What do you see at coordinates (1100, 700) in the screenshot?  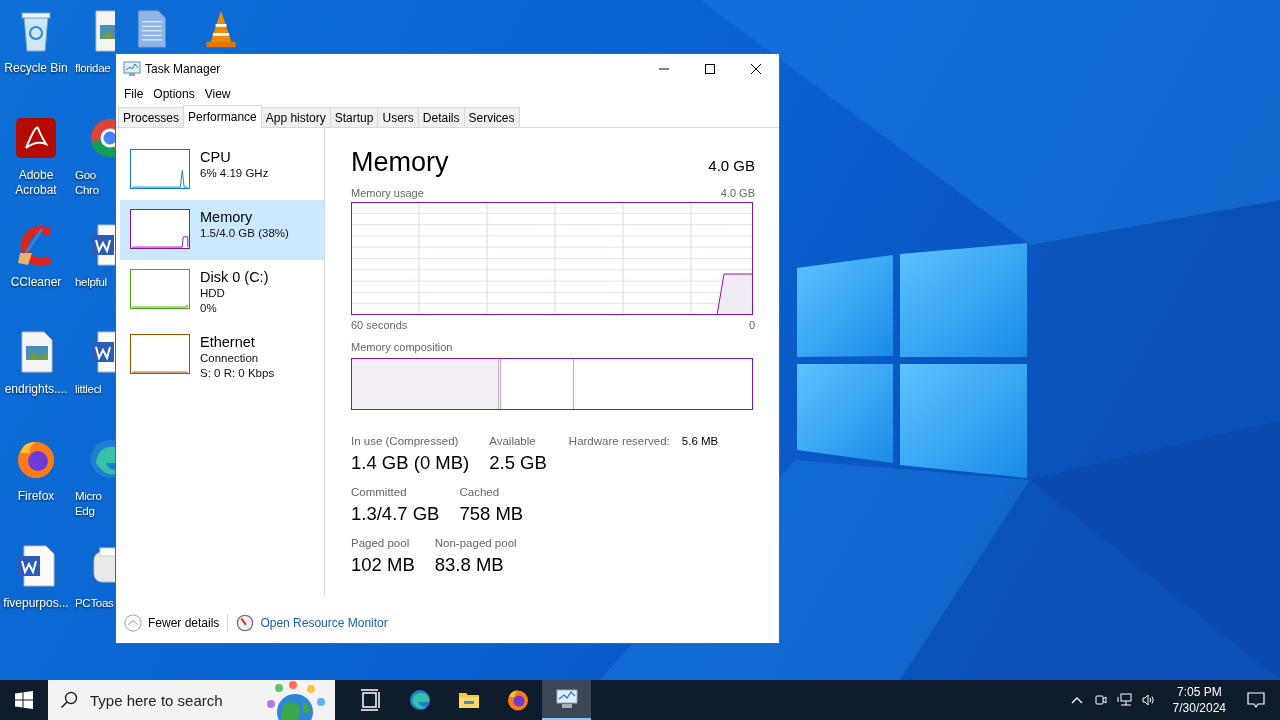 I see `camera-icon` at bounding box center [1100, 700].